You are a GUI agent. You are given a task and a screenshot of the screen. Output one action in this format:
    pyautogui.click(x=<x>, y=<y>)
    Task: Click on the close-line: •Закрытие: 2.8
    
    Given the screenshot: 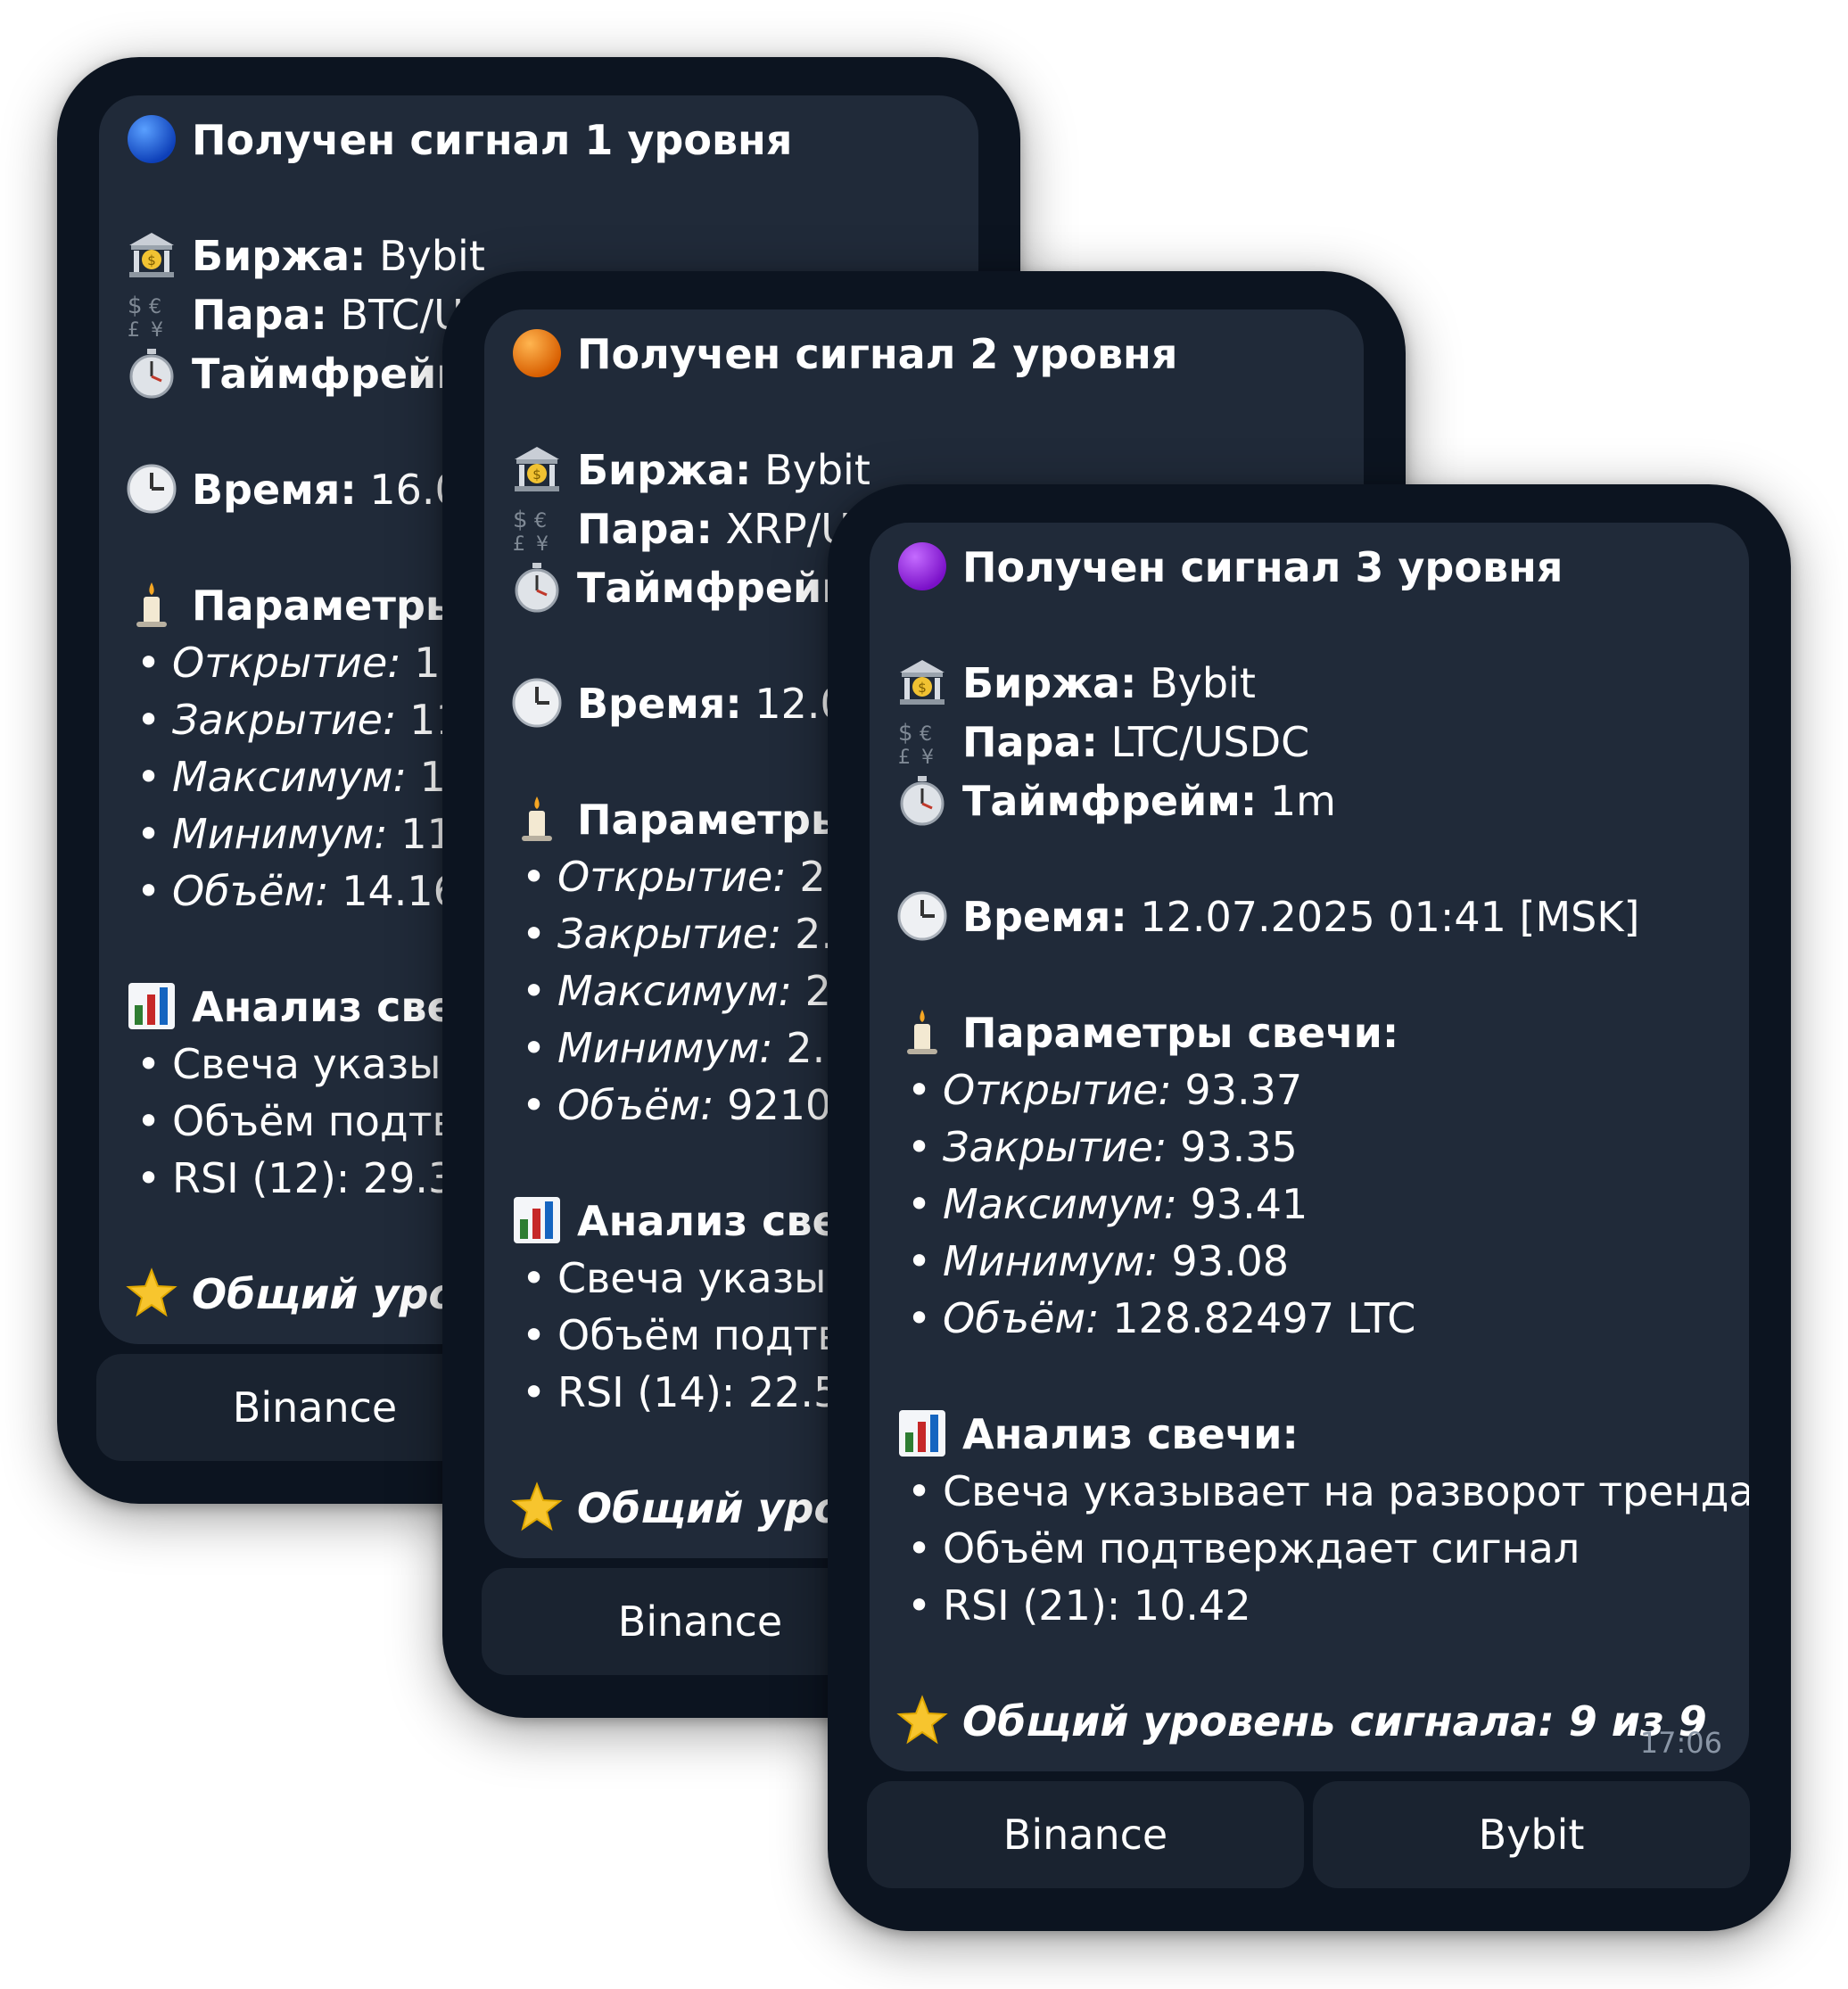 What is the action you would take?
    pyautogui.click(x=691, y=934)
    